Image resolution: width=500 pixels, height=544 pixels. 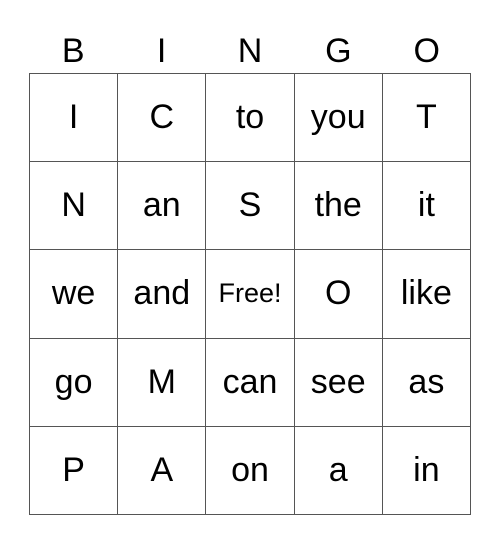 What do you see at coordinates (426, 51) in the screenshot?
I see `header-letter-o: O` at bounding box center [426, 51].